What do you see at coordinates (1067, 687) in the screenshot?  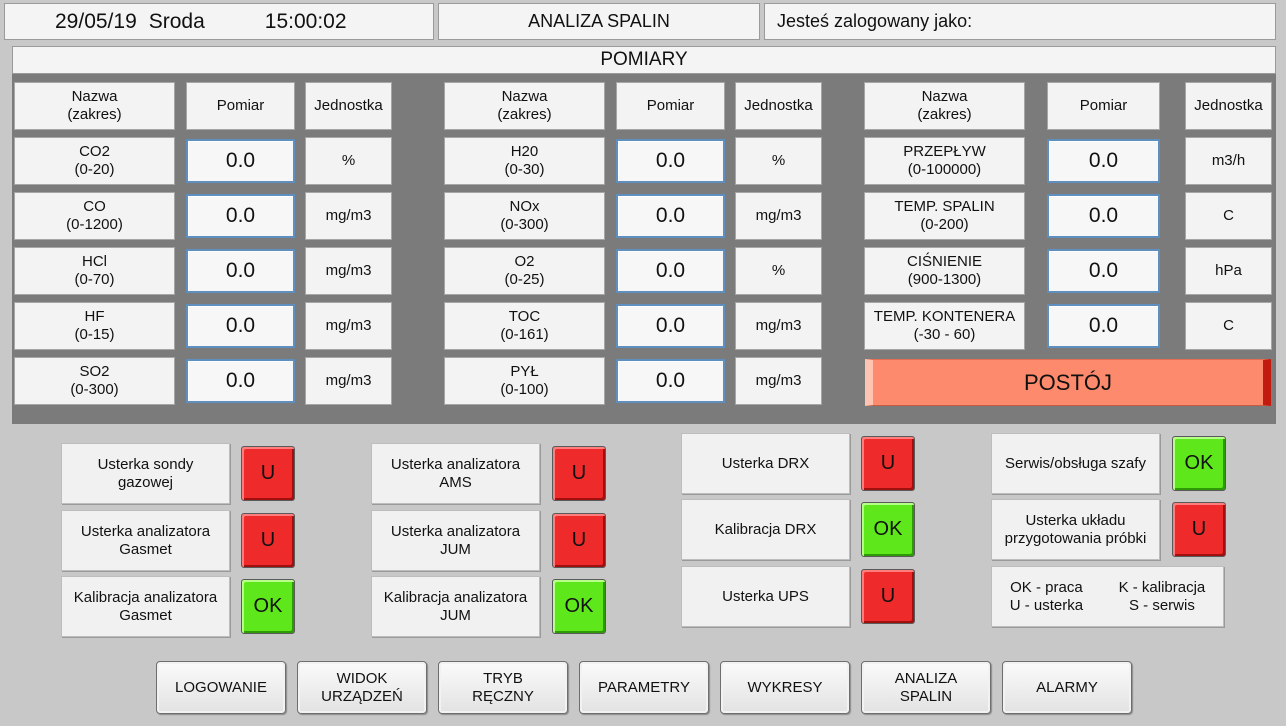 I see `alarmy-button: ALARMY` at bounding box center [1067, 687].